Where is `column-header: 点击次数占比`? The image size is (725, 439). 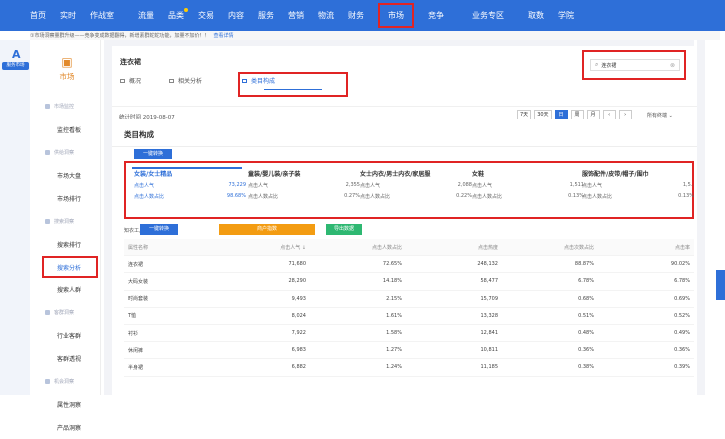 column-header: 点击次数占比 is located at coordinates (550, 247).